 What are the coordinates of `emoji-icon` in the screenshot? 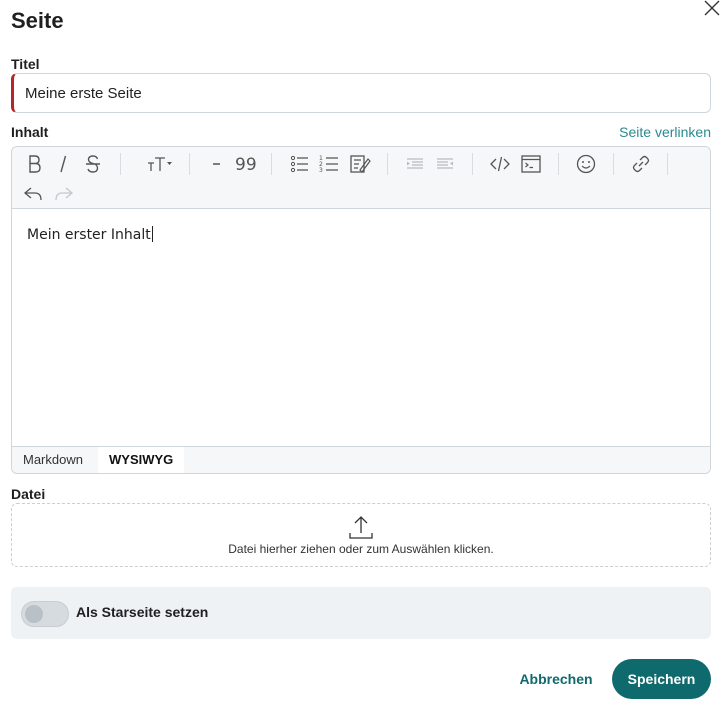 It's located at (586, 164).